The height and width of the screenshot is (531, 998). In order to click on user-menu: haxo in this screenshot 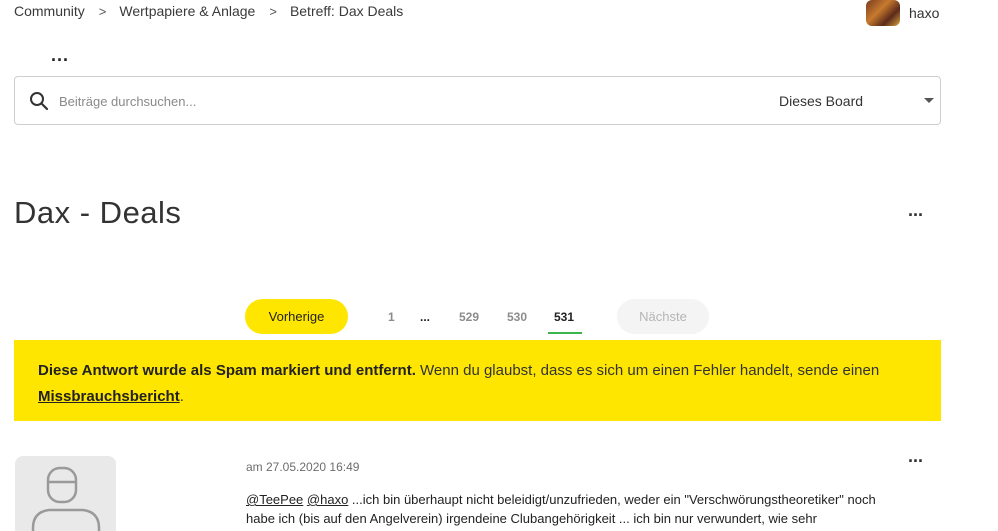, I will do `click(902, 13)`.